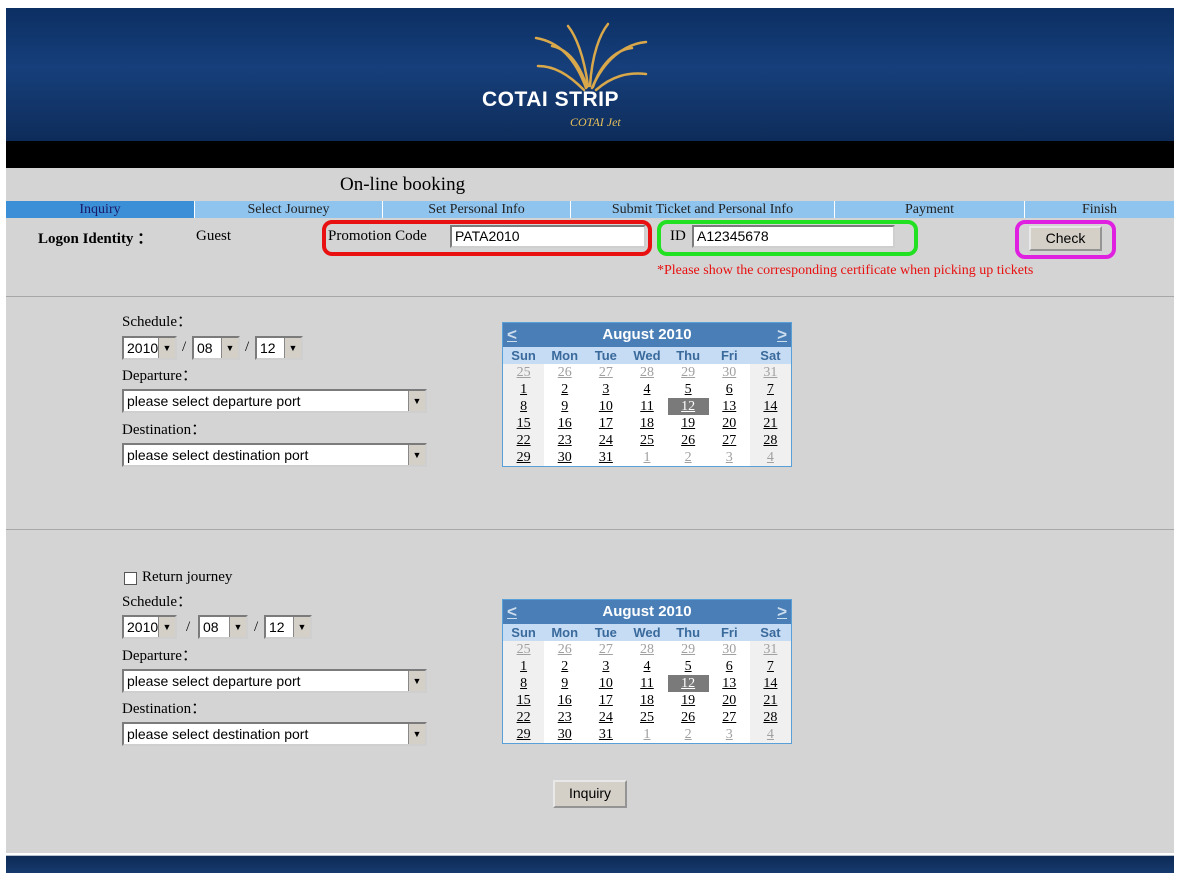  I want to click on return-destination-select: please select destination port ▼, so click(274, 734).